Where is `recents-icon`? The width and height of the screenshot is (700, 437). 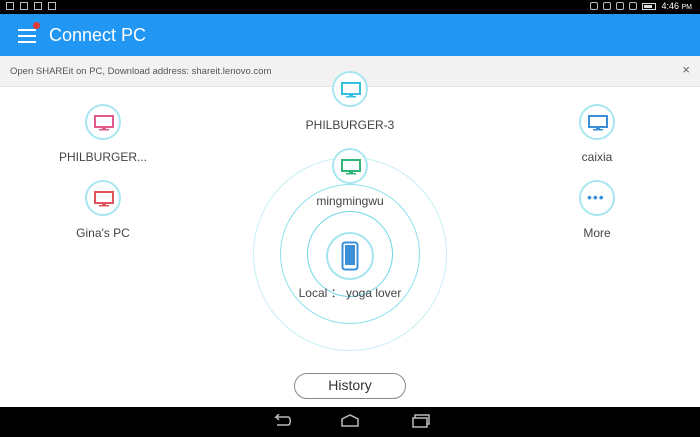 recents-icon is located at coordinates (421, 423).